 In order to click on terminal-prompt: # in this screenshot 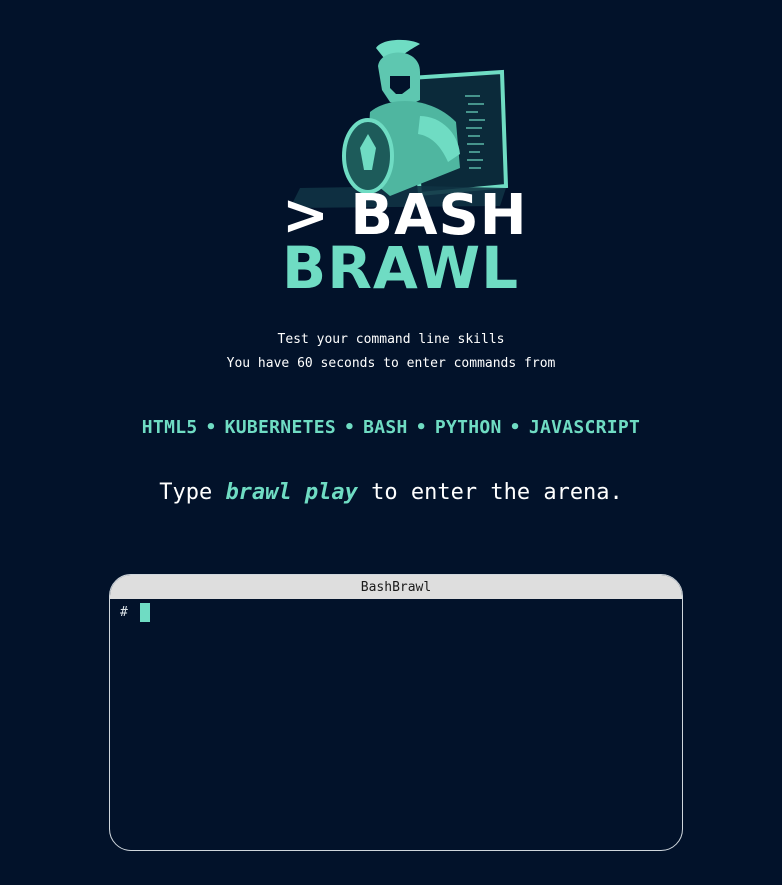, I will do `click(124, 612)`.